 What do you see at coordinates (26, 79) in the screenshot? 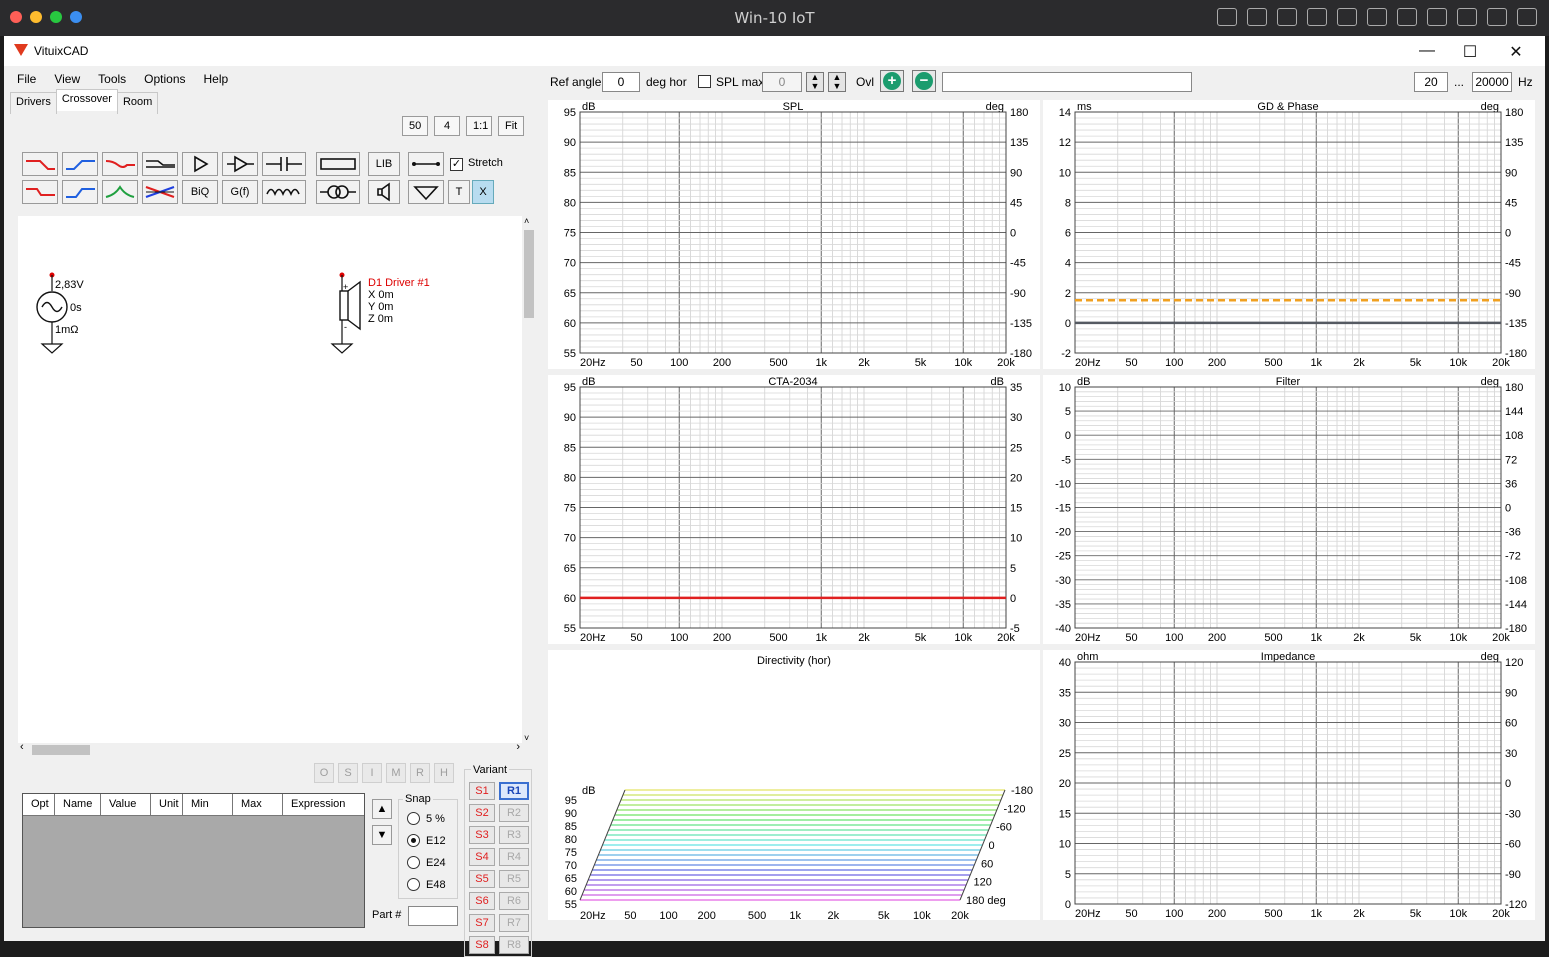
I see `menu-file: File` at bounding box center [26, 79].